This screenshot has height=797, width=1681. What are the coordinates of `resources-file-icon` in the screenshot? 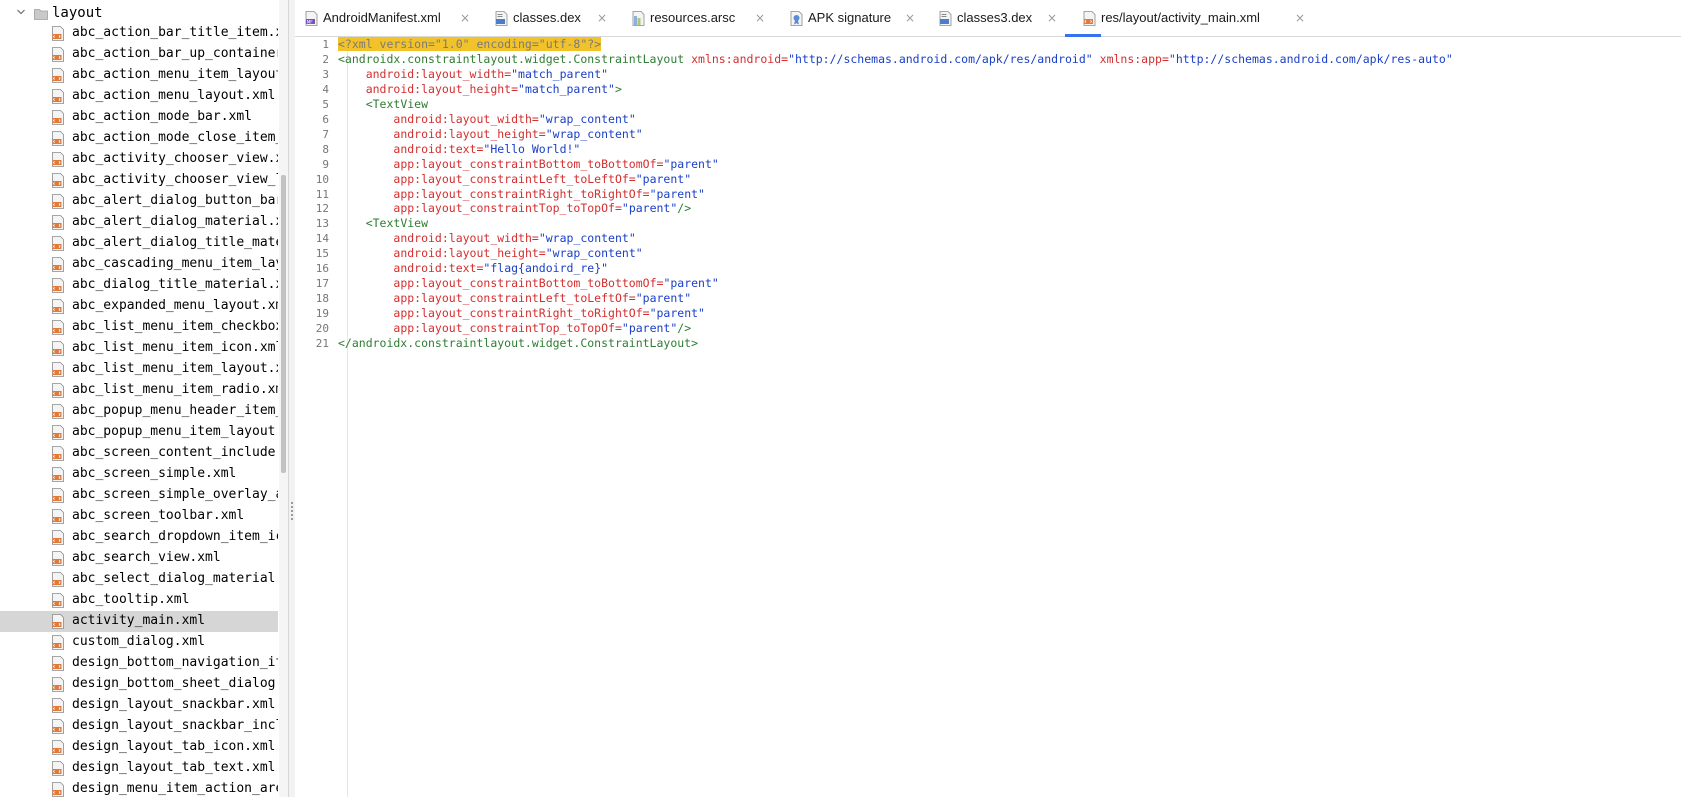 It's located at (638, 18).